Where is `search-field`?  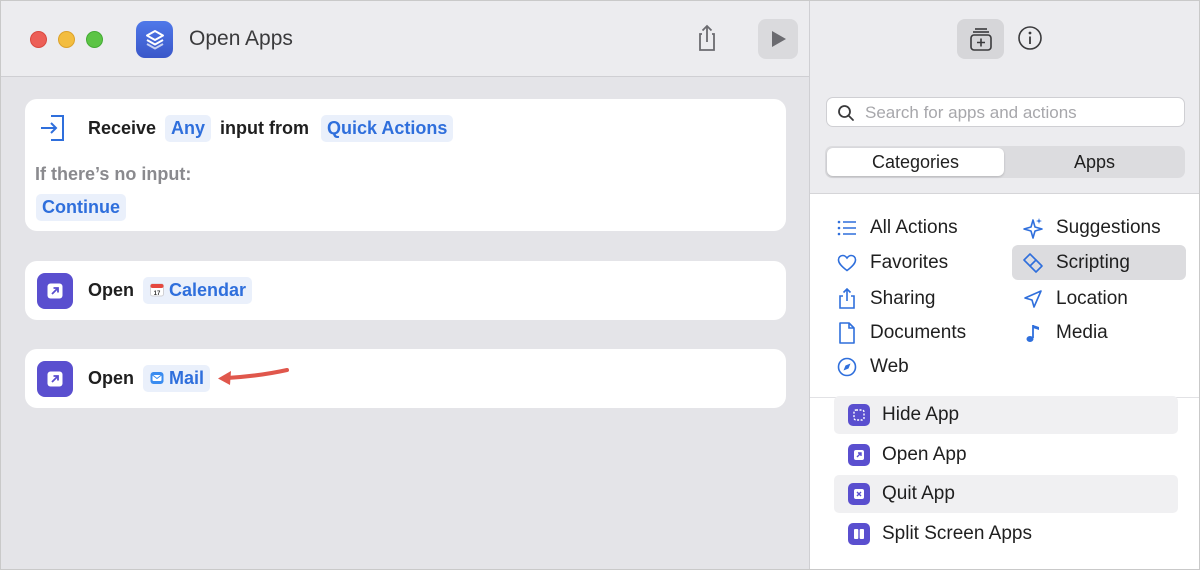
search-field is located at coordinates (1005, 112).